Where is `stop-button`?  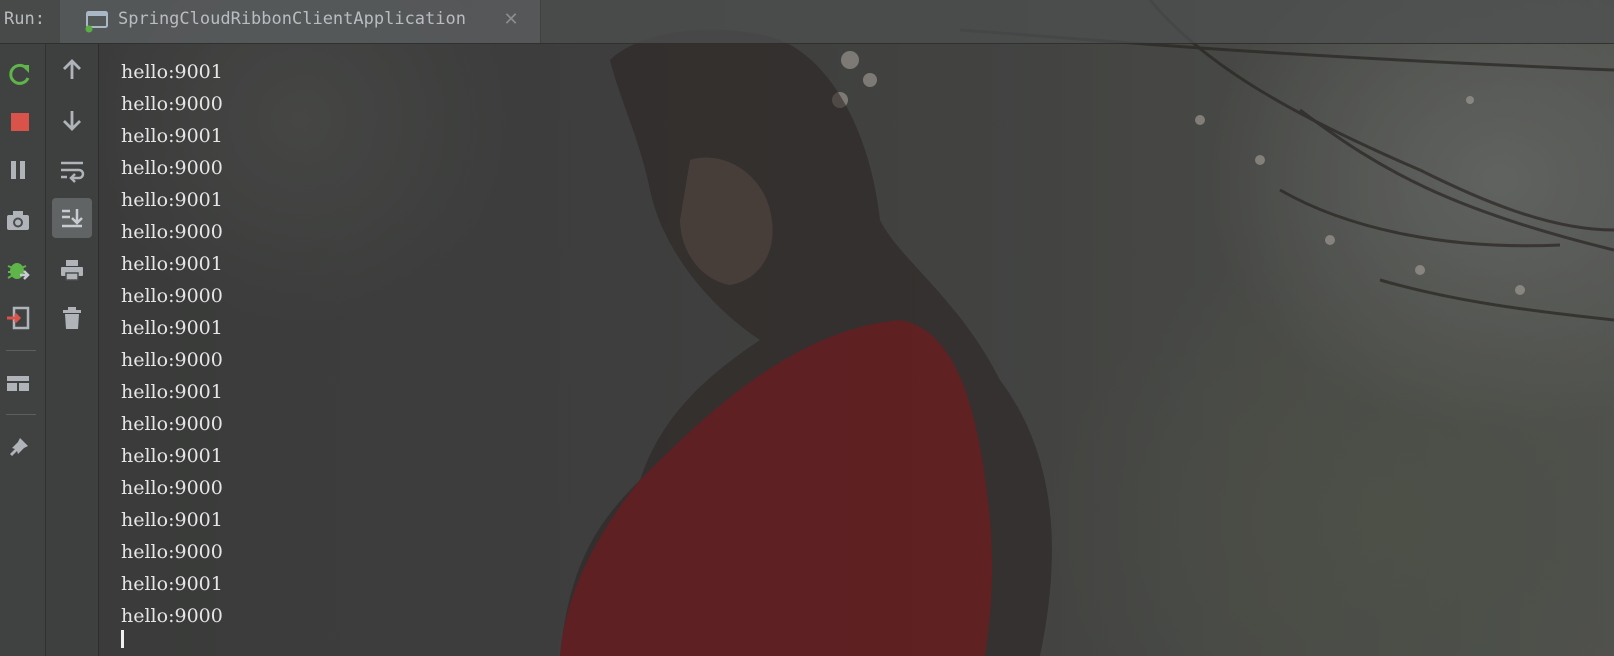 stop-button is located at coordinates (20, 122).